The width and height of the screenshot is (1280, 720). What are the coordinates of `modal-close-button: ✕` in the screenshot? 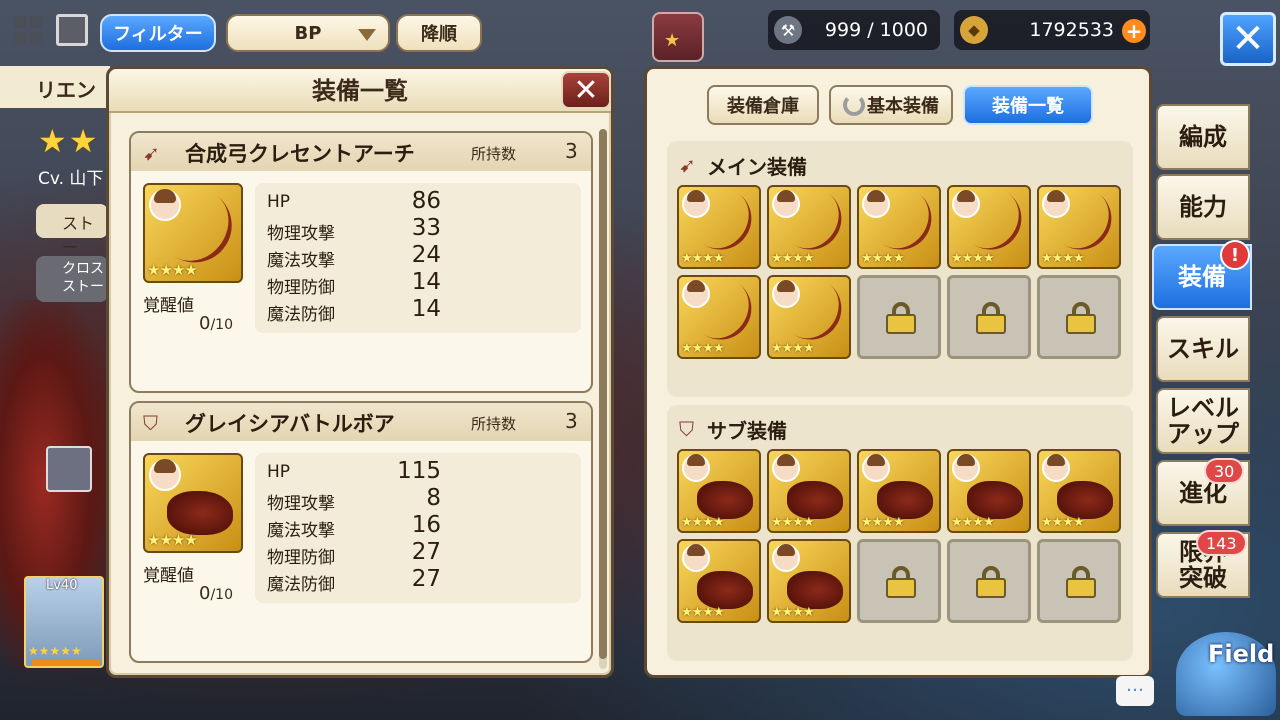 It's located at (586, 90).